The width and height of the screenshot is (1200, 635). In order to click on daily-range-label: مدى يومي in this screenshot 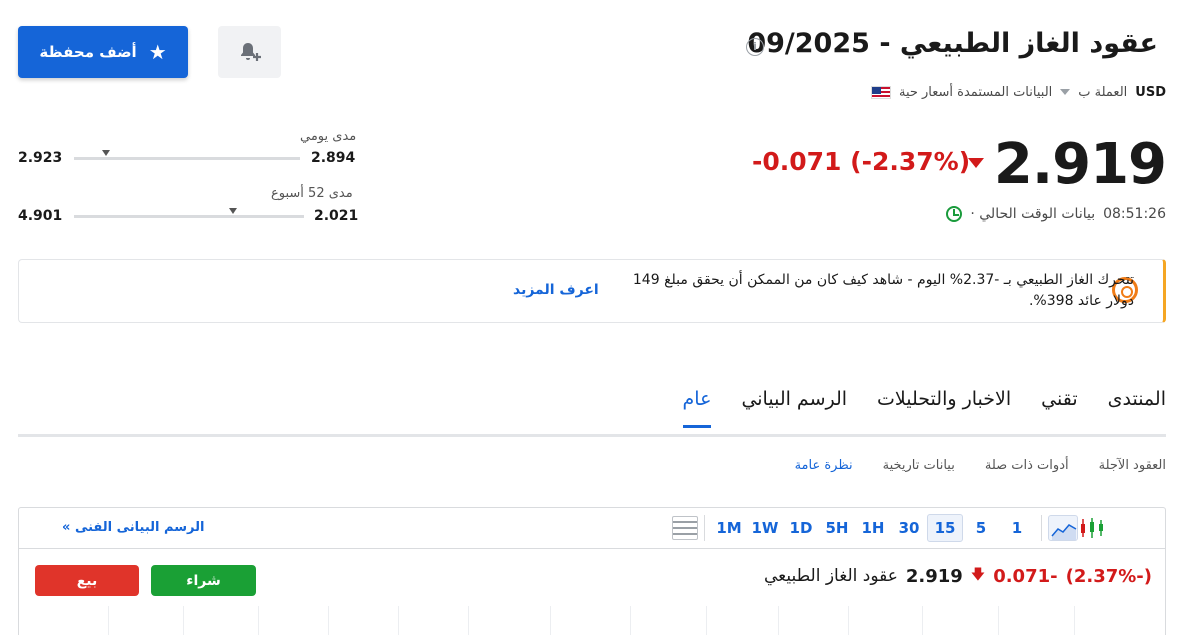, I will do `click(328, 136)`.